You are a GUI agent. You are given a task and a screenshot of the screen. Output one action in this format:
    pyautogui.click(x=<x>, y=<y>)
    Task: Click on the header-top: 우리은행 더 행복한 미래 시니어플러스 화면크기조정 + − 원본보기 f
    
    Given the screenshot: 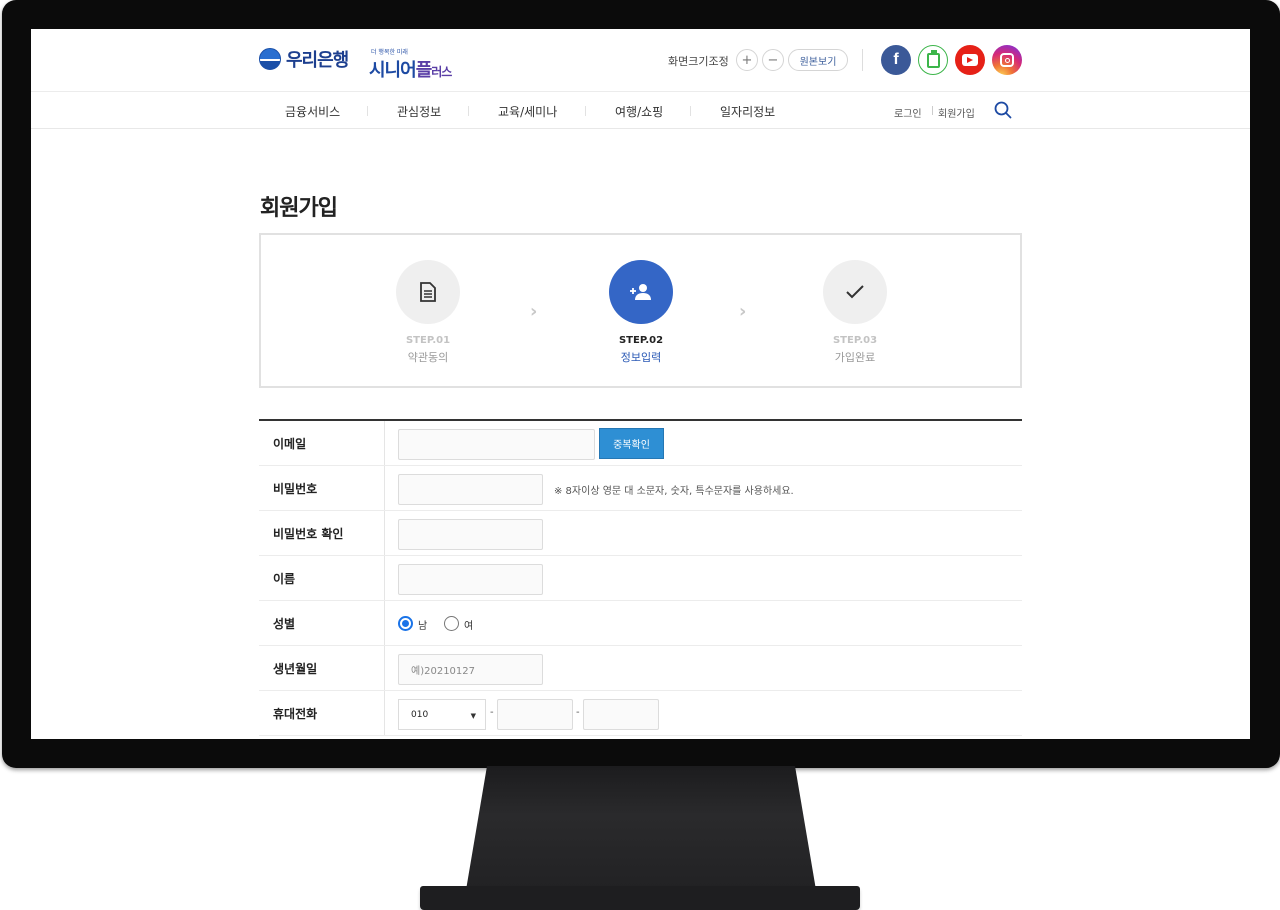 What is the action you would take?
    pyautogui.click(x=640, y=60)
    